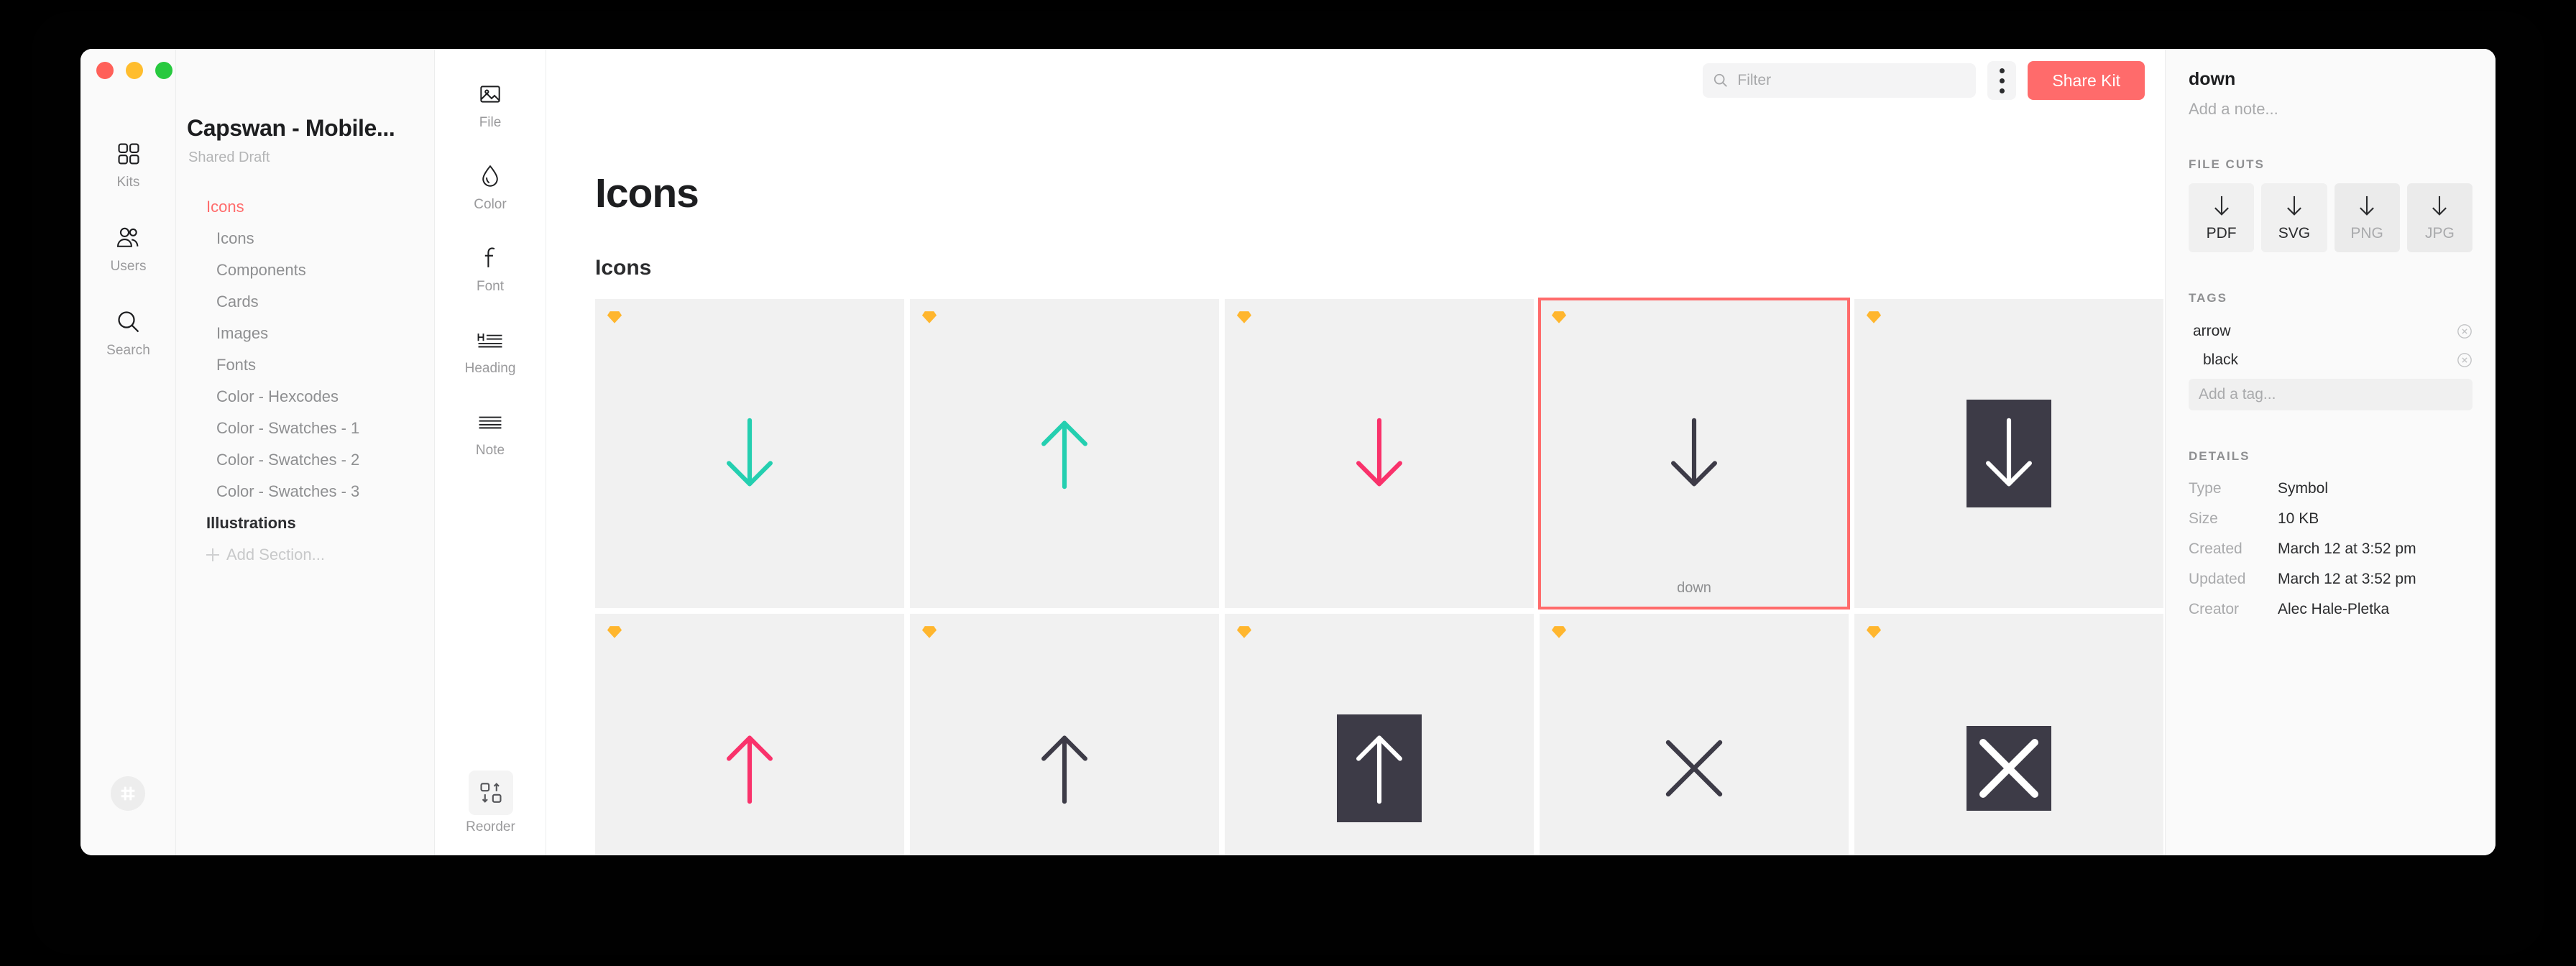  Describe the element at coordinates (305, 491) in the screenshot. I see `sidebar-item-color-swatches-3: Color - Swatches - 3` at that location.